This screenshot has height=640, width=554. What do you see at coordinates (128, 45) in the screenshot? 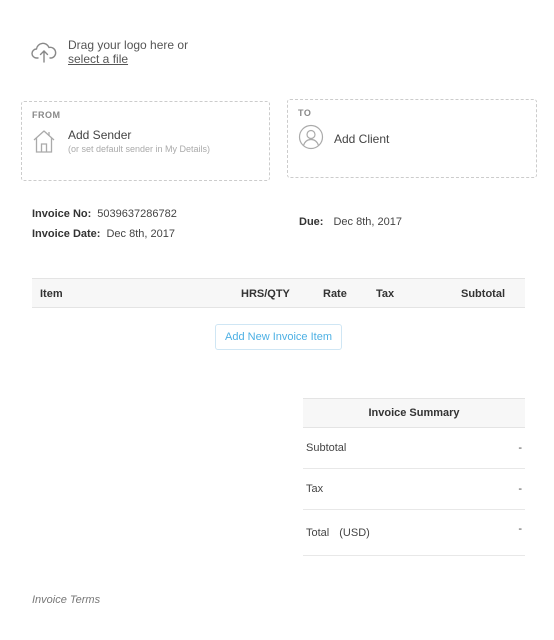
I see `logo-upload-prompt: Drag your logo here or` at bounding box center [128, 45].